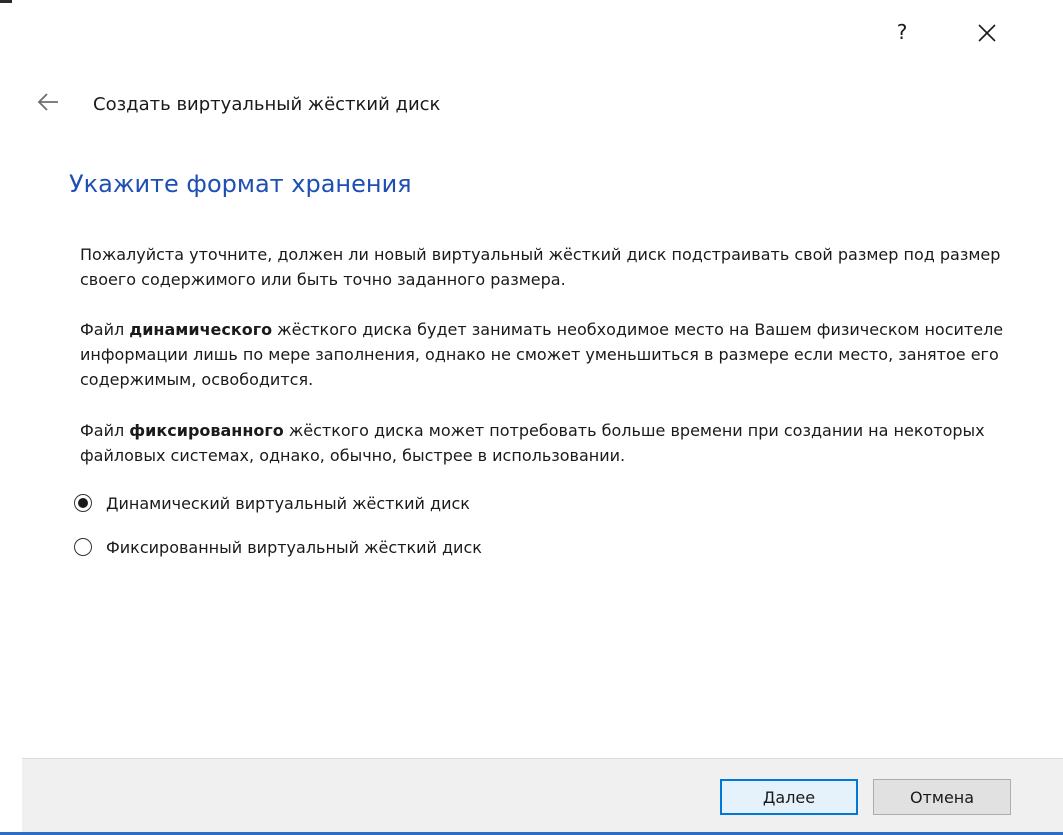 The width and height of the screenshot is (1063, 835). I want to click on radio-fixed-label: Фиксированный виртуальный жёсткий диск, so click(294, 547).